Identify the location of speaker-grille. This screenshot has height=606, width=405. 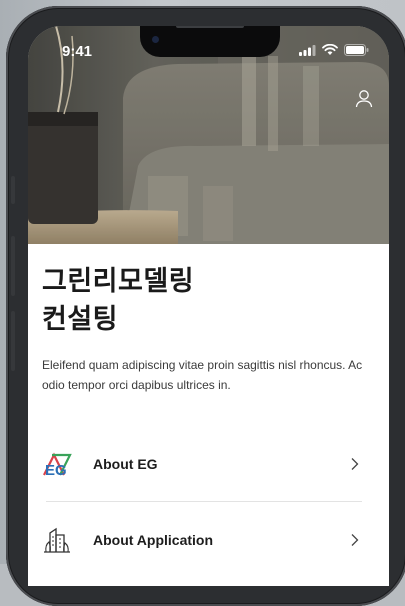
(210, 27).